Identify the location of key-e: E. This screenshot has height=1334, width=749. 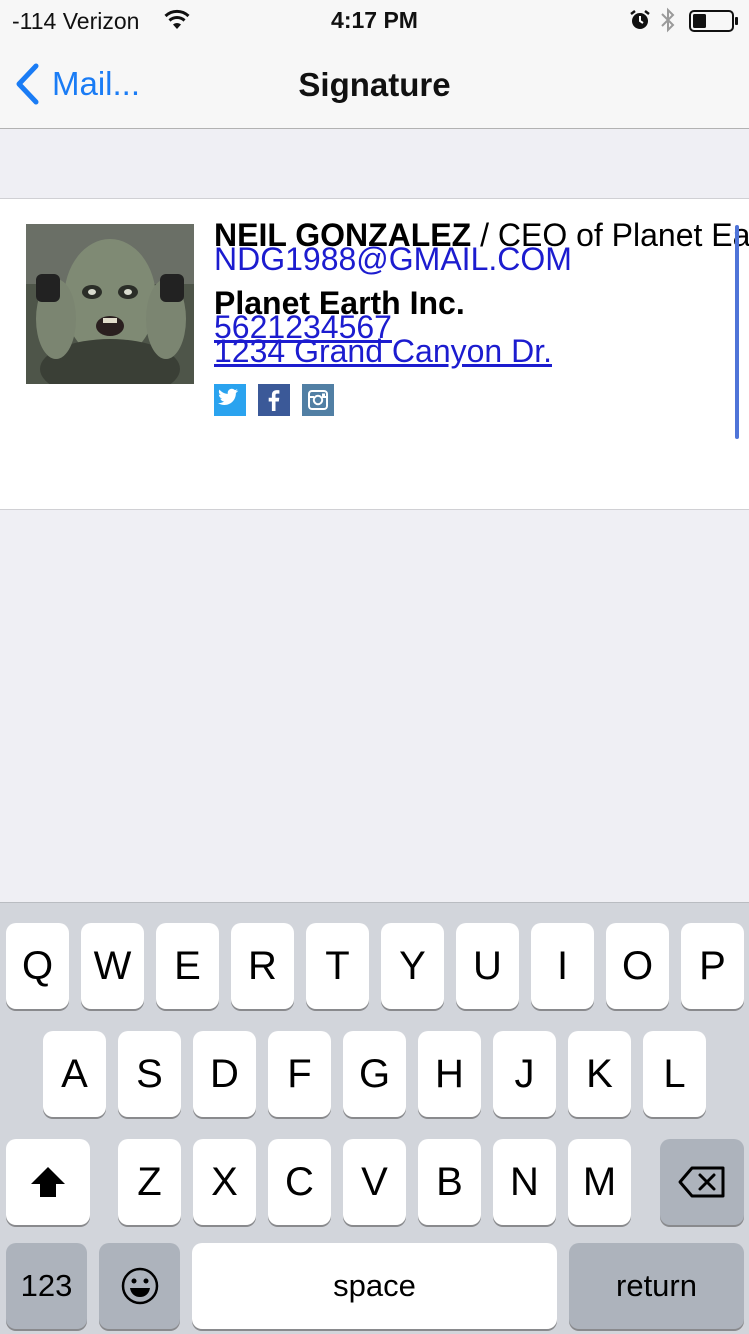
(187, 966).